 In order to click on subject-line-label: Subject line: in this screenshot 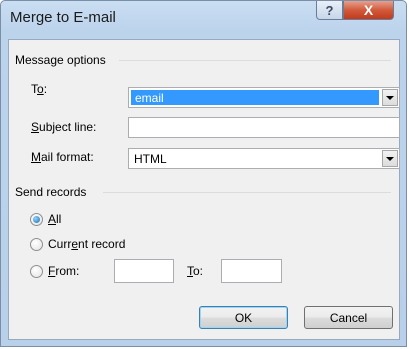, I will do `click(64, 127)`.